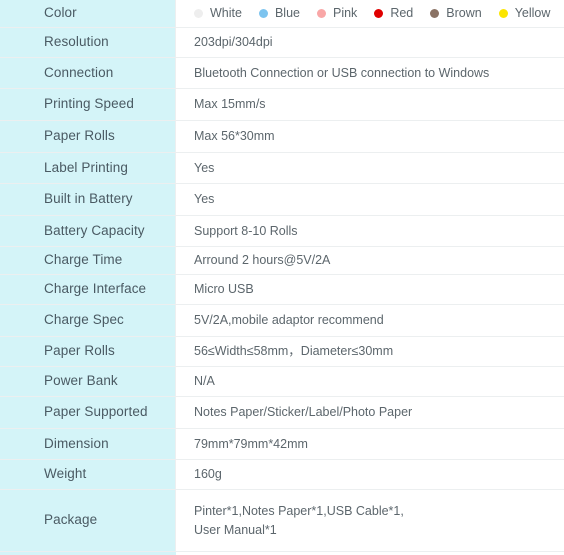  I want to click on spec-value: Micro USB, so click(224, 289).